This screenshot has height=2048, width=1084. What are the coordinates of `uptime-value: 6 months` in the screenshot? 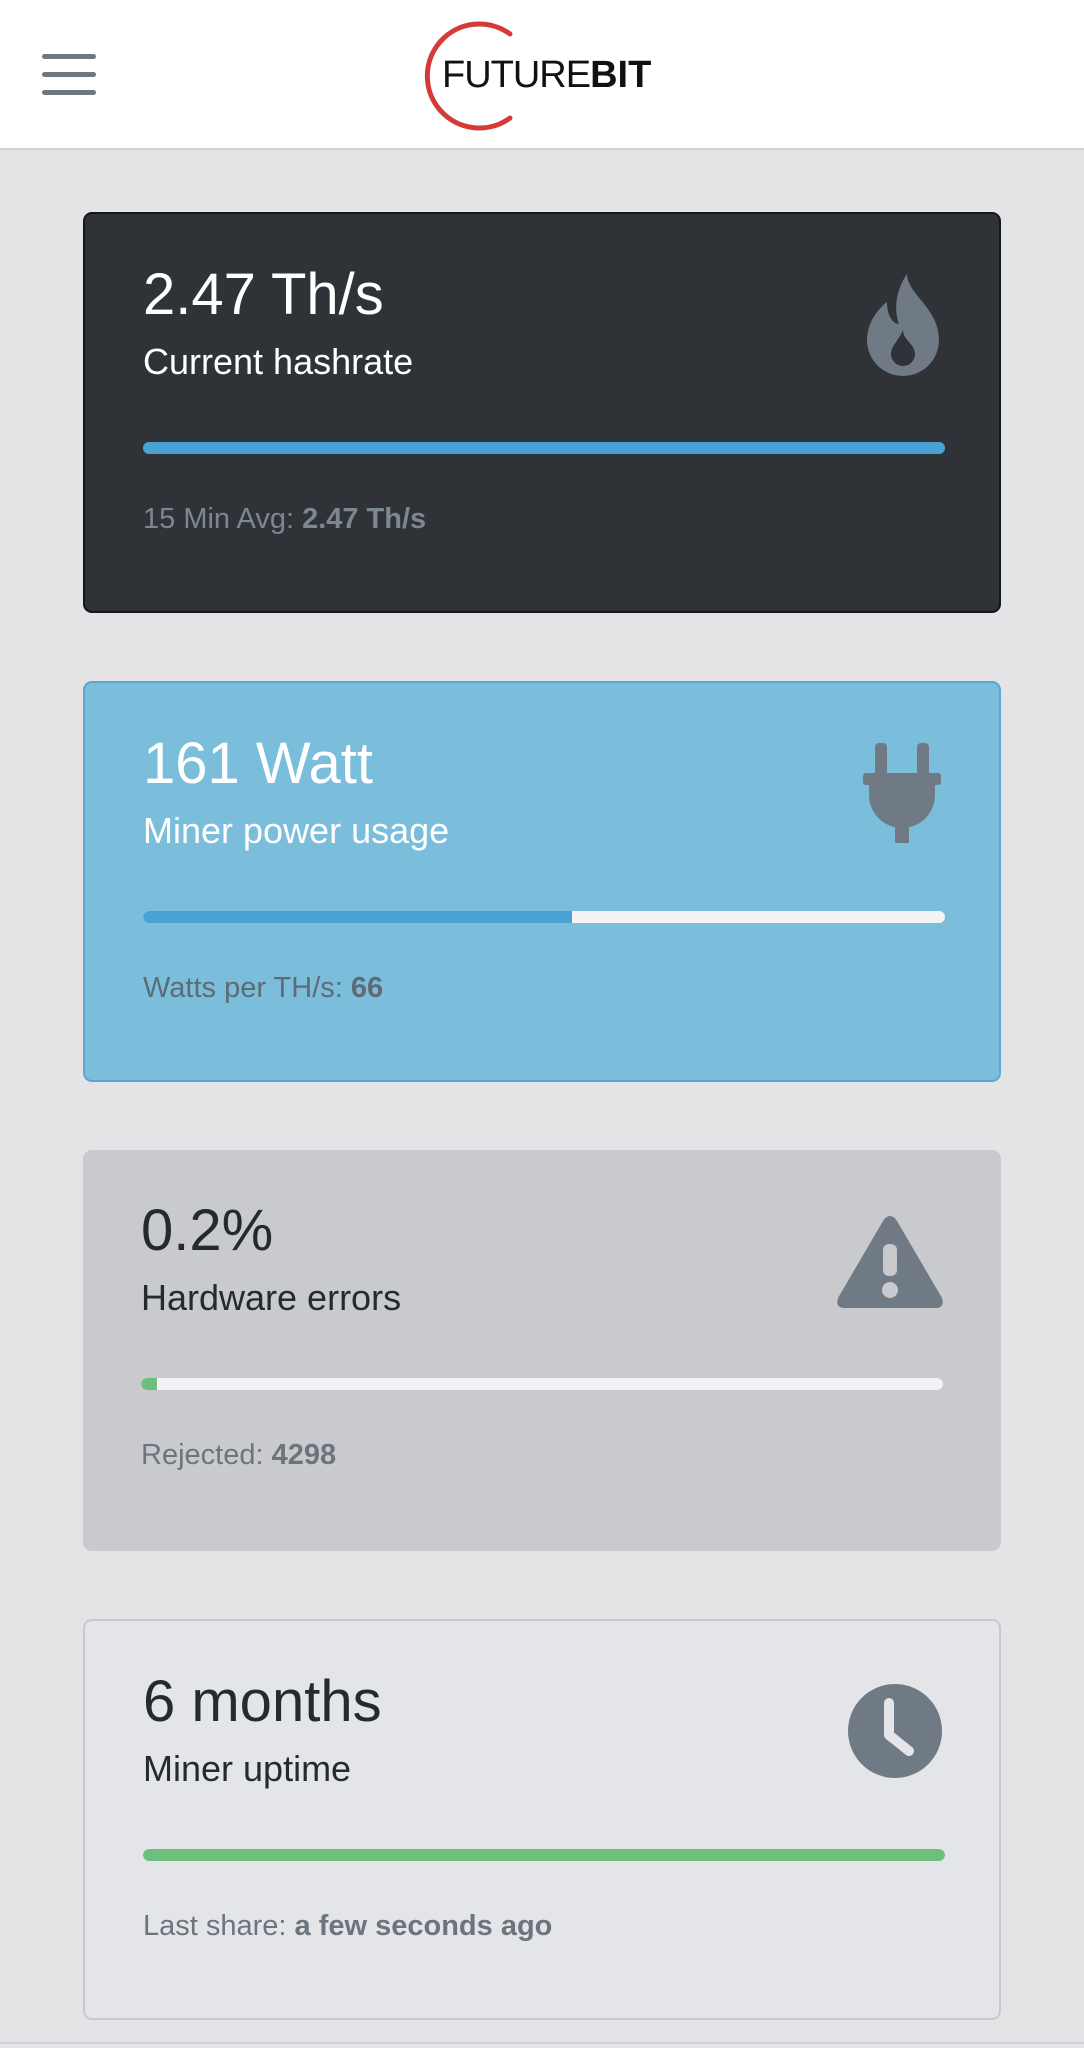 It's located at (262, 1701).